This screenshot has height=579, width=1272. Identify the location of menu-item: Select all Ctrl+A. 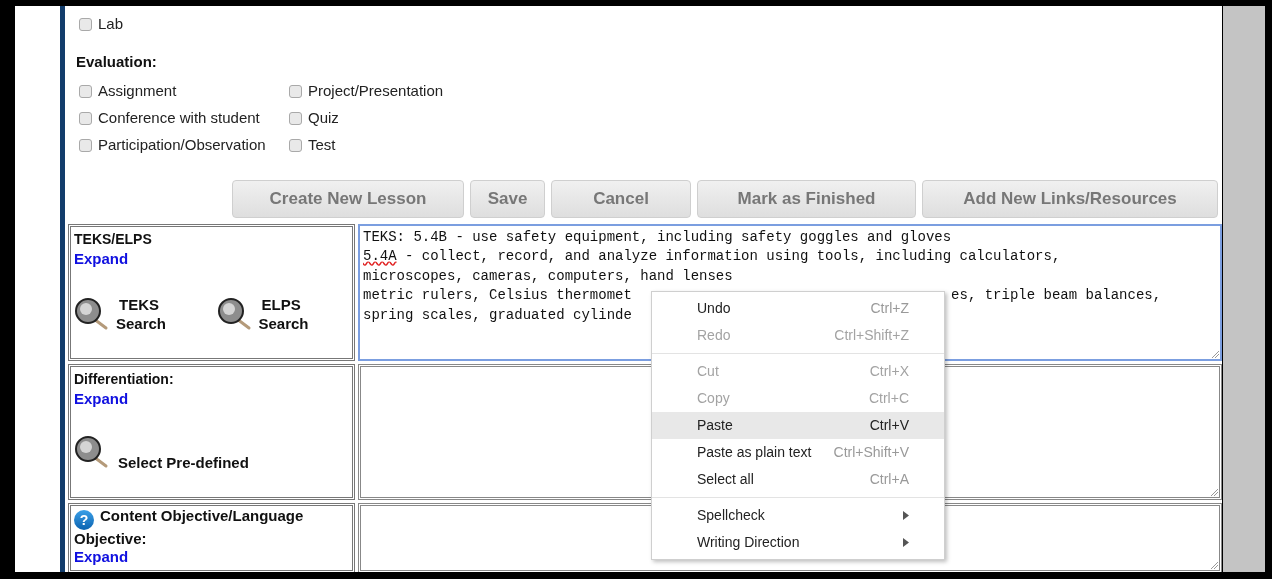
(798, 479).